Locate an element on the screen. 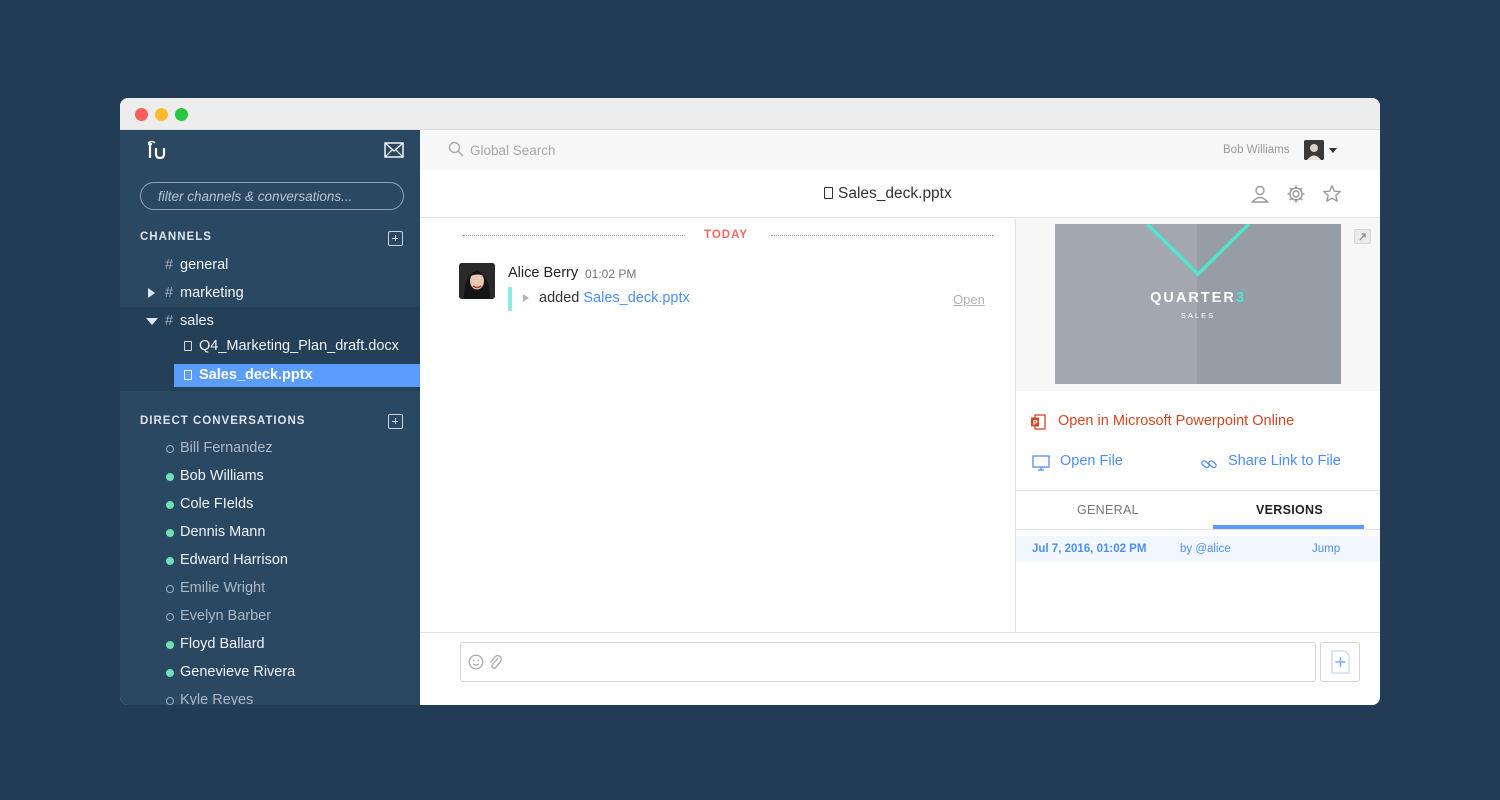 This screenshot has width=1500, height=800. minimize-window-button is located at coordinates (161, 114).